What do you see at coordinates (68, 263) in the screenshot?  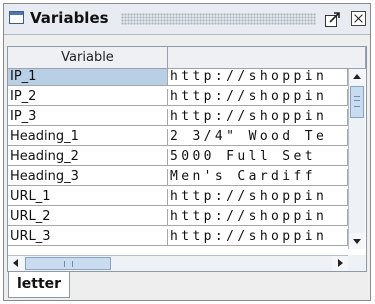 I see `horizontal-scroll-thumb` at bounding box center [68, 263].